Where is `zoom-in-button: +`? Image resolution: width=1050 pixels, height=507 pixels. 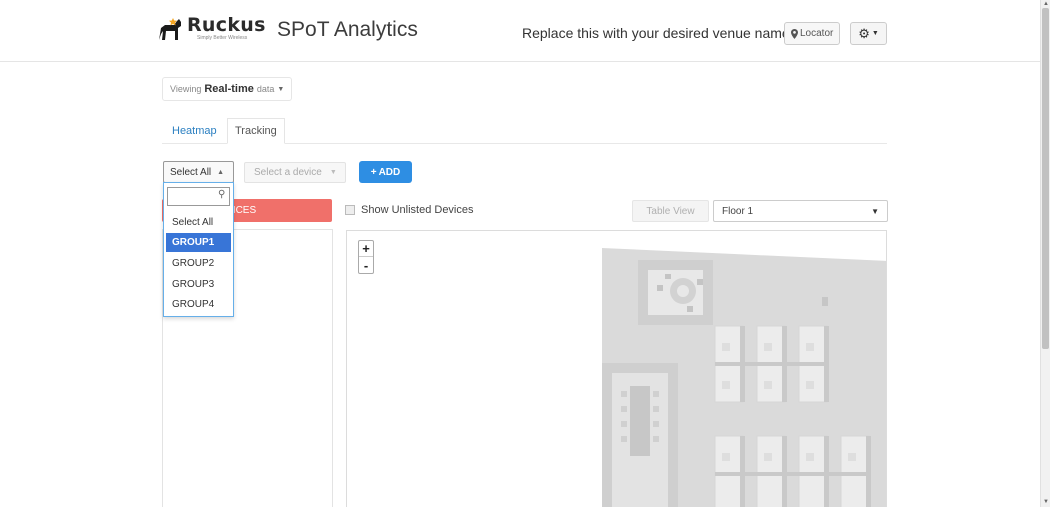 zoom-in-button: + is located at coordinates (366, 249).